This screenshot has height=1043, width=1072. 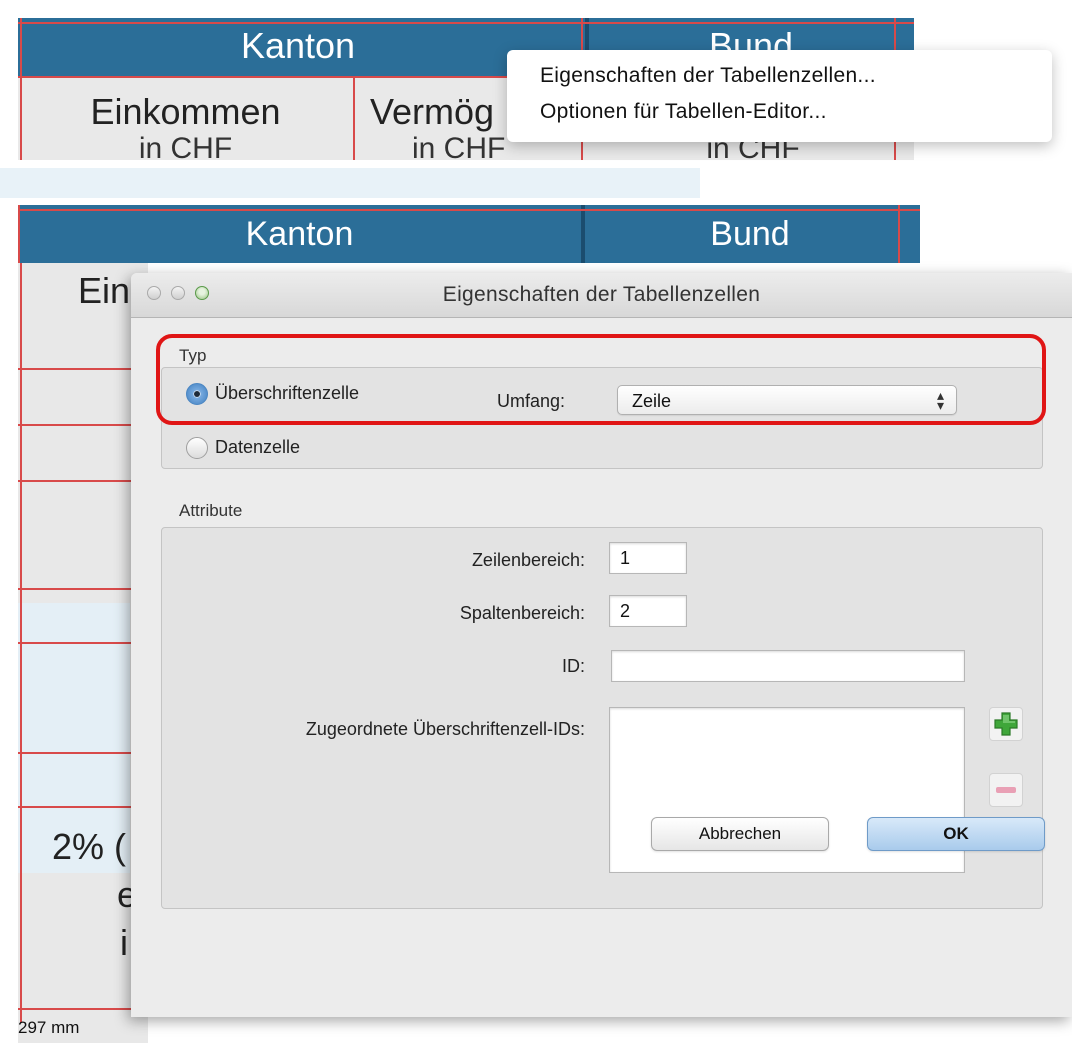 I want to click on dialog-title: Eigenschaften der Tabellenzellen, so click(x=601, y=294).